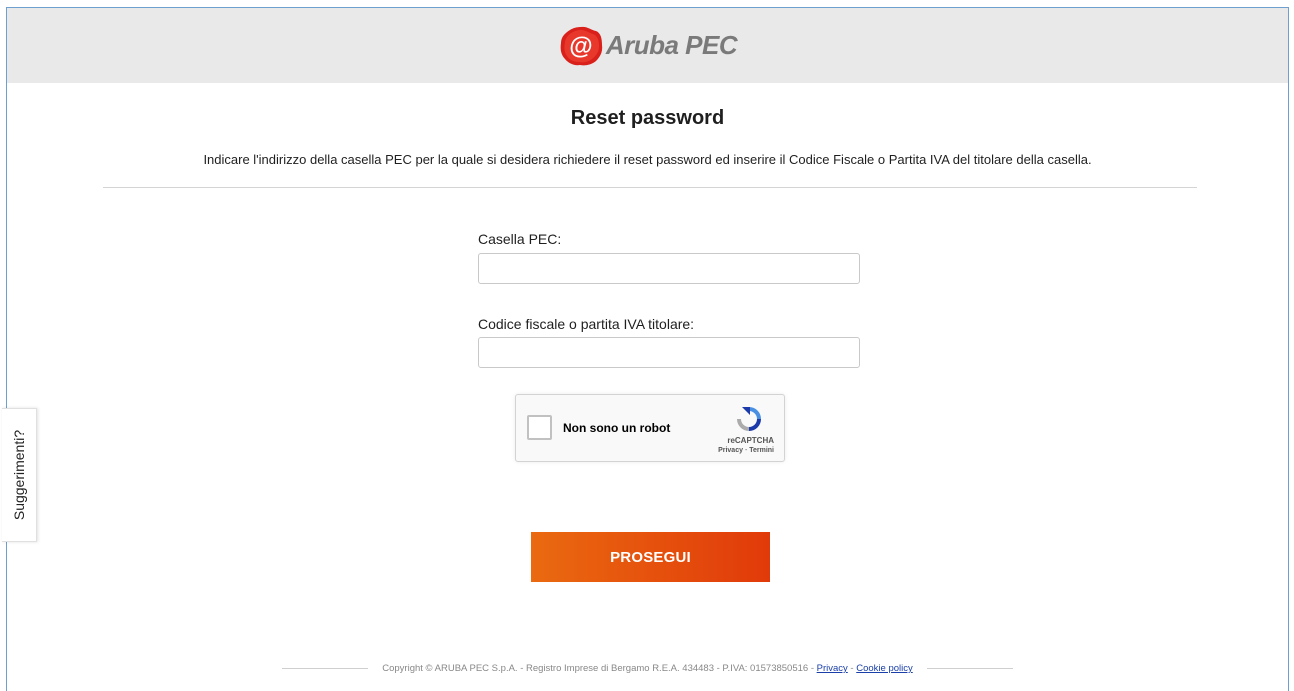  Describe the element at coordinates (520, 239) in the screenshot. I see `pec-field-label: Casella PEC:` at that location.